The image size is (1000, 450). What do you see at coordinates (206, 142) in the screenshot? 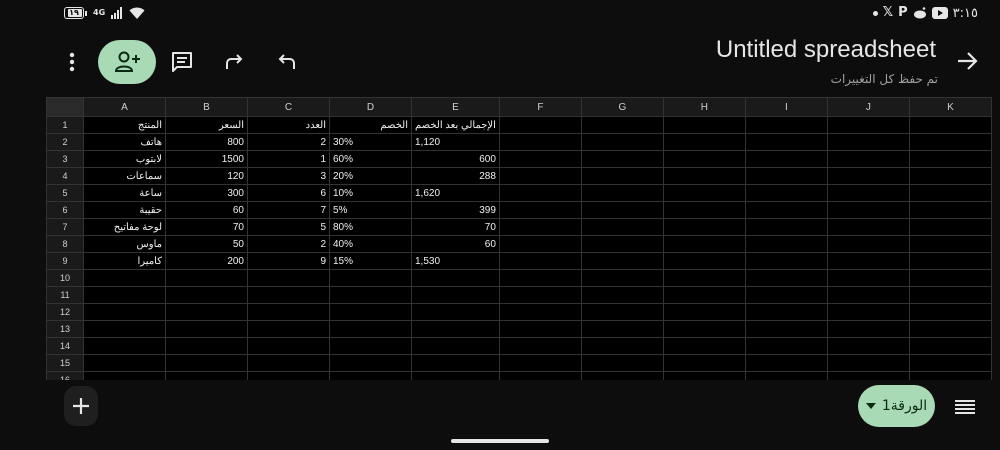
I see `cell: 800` at bounding box center [206, 142].